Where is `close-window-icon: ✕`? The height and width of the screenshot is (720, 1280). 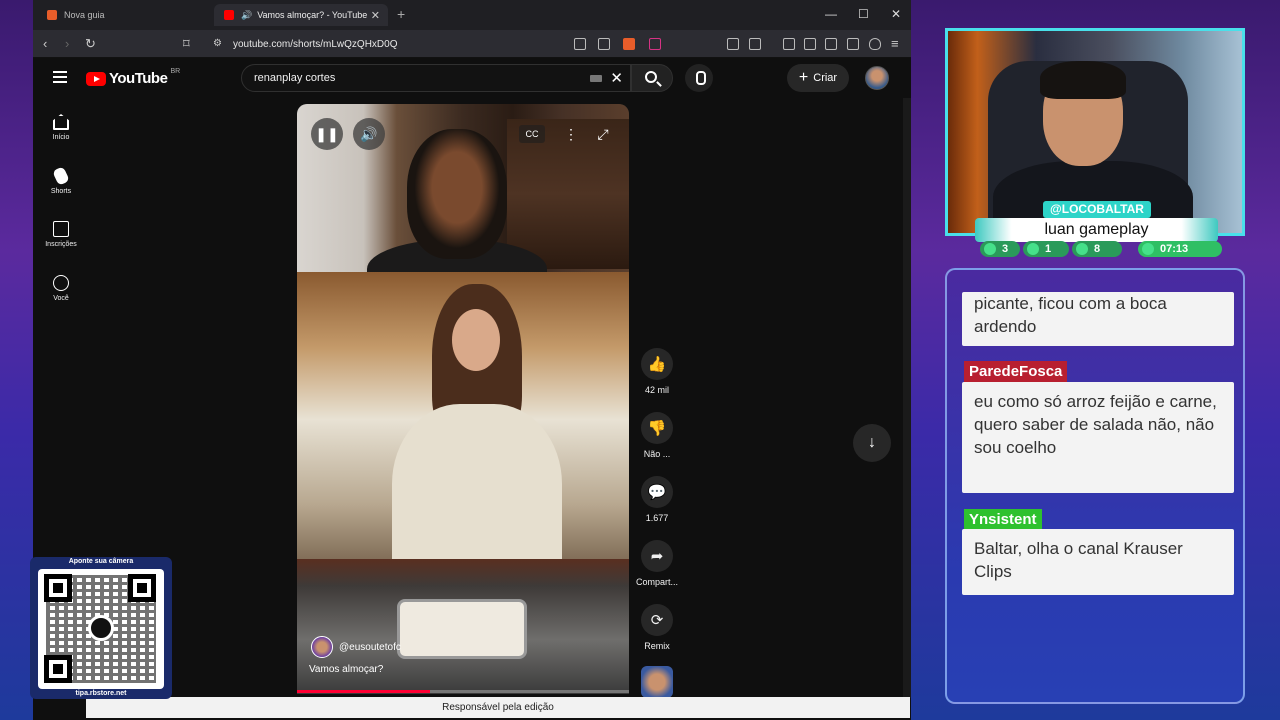 close-window-icon: ✕ is located at coordinates (896, 14).